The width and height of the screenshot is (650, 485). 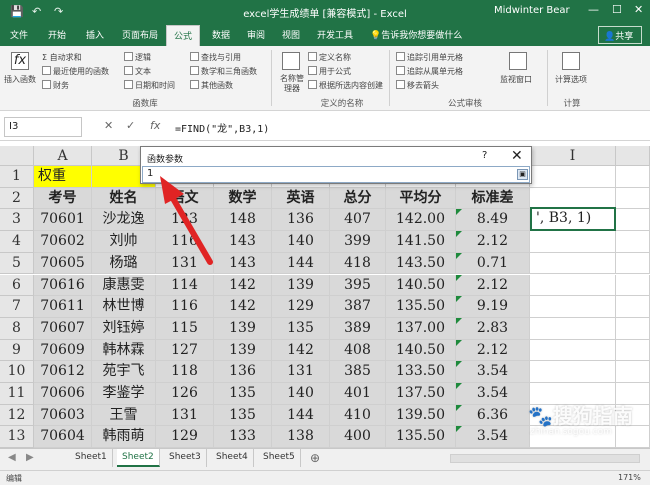 I want to click on text-button: 文本, so click(x=137, y=71).